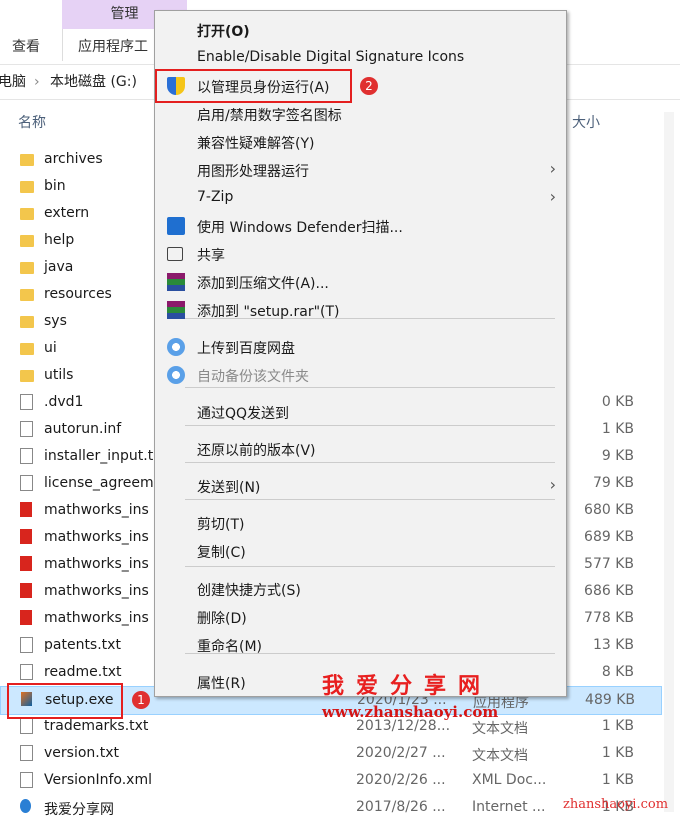 The width and height of the screenshot is (680, 821). I want to click on menu-item-label: 自动备份该文件夹, so click(253, 377).